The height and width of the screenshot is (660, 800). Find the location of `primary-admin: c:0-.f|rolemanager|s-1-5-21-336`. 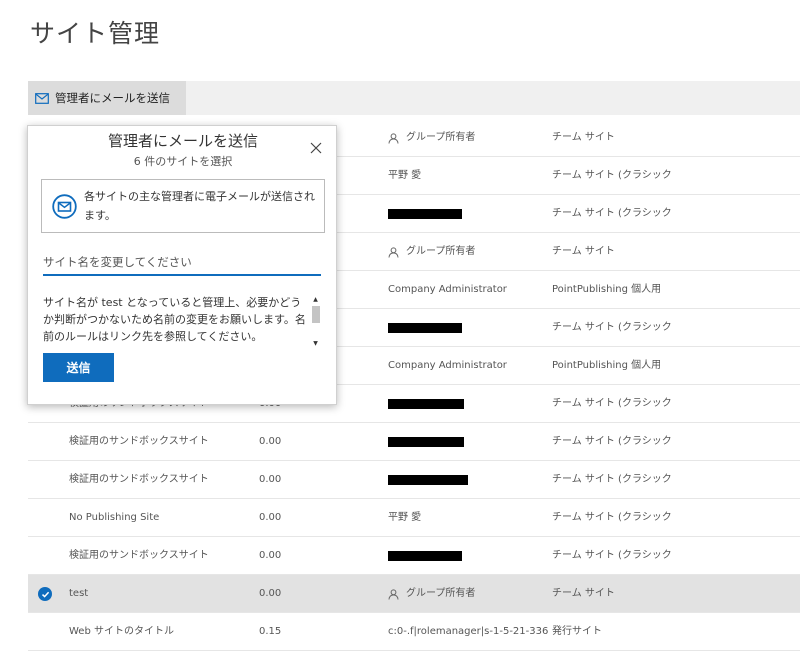

primary-admin: c:0-.f|rolemanager|s-1-5-21-336 is located at coordinates (468, 632).